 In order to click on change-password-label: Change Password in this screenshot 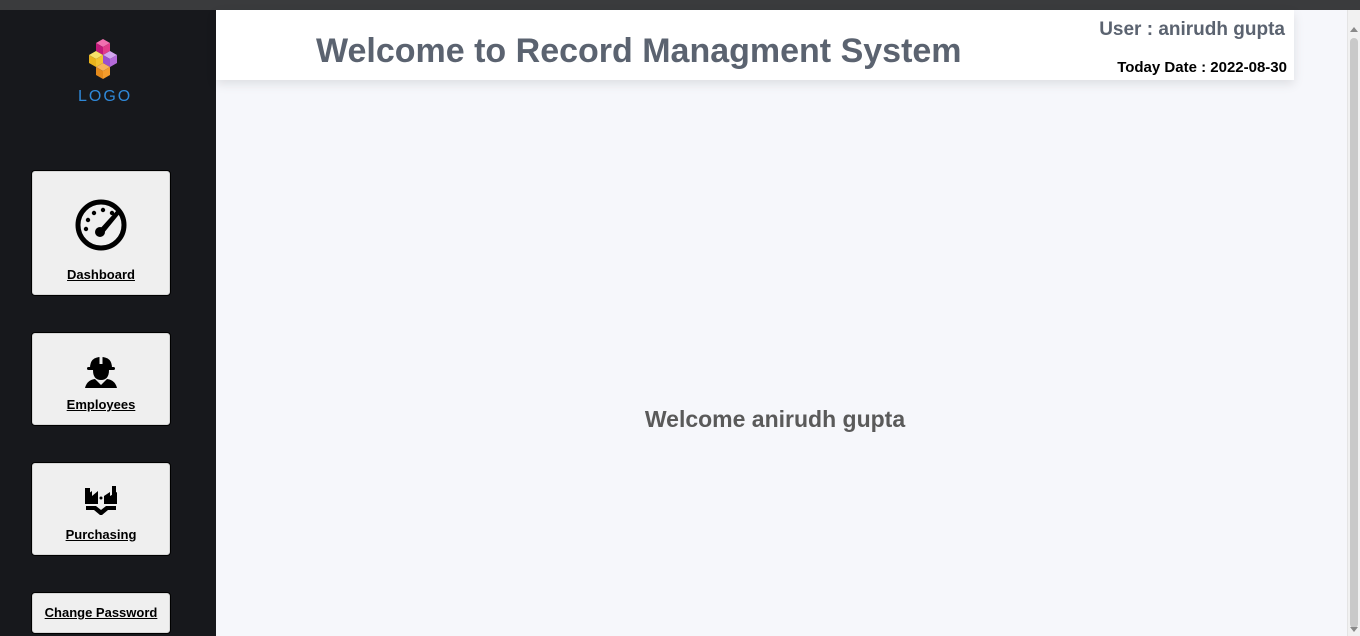, I will do `click(101, 612)`.